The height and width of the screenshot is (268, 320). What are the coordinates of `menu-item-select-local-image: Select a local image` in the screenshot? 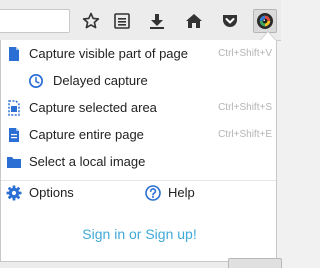 It's located at (139, 162).